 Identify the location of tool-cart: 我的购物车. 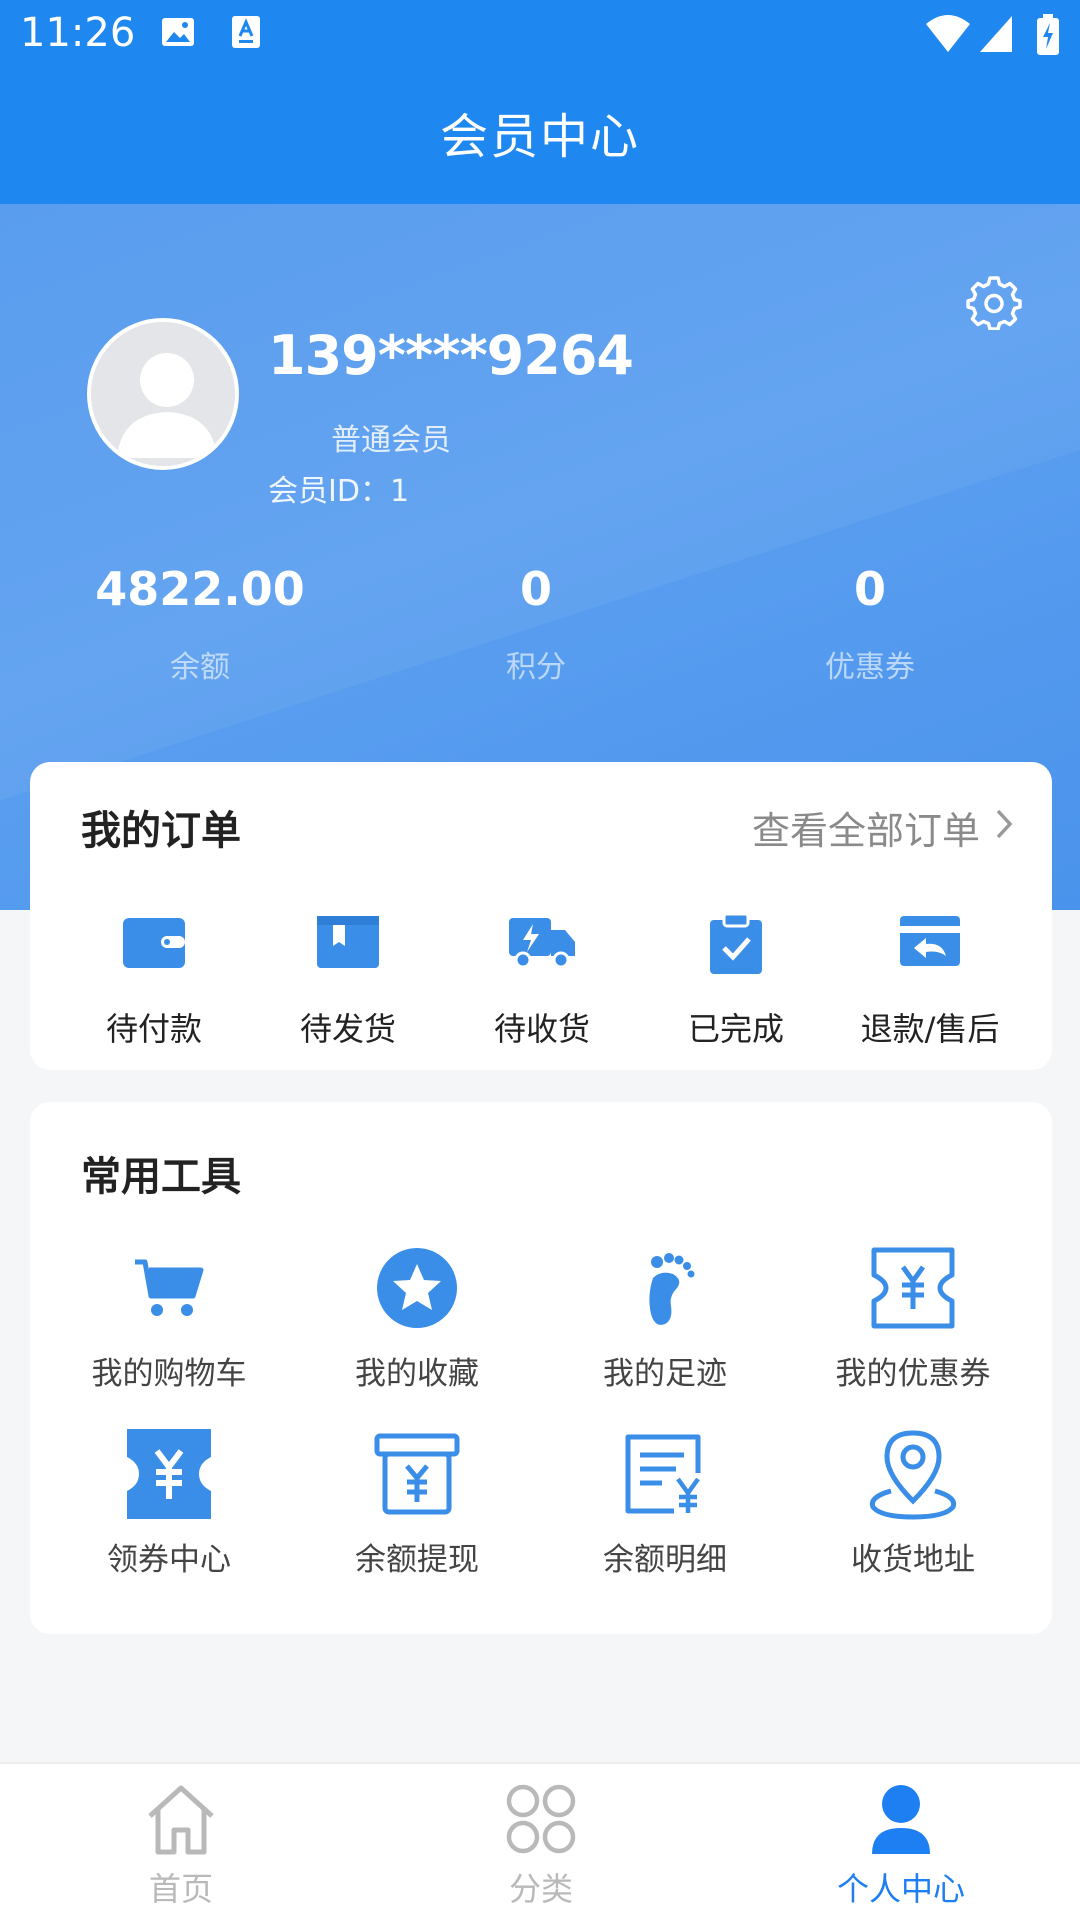
(169, 1319).